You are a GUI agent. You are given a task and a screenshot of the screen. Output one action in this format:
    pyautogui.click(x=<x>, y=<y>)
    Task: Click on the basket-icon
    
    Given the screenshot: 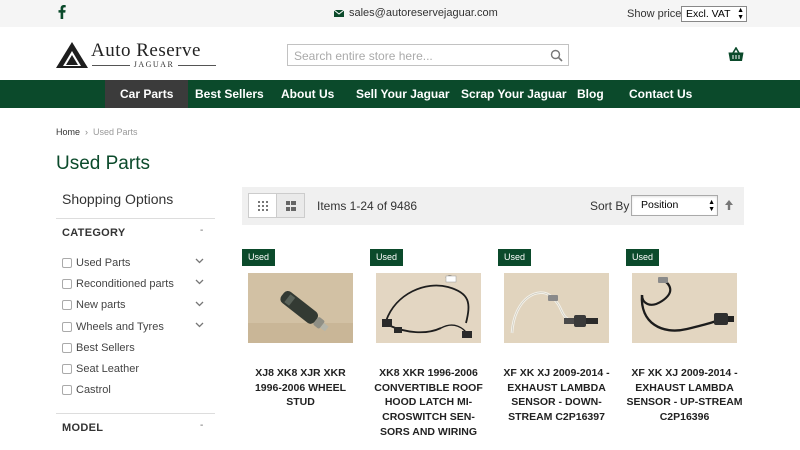 What is the action you would take?
    pyautogui.click(x=736, y=54)
    